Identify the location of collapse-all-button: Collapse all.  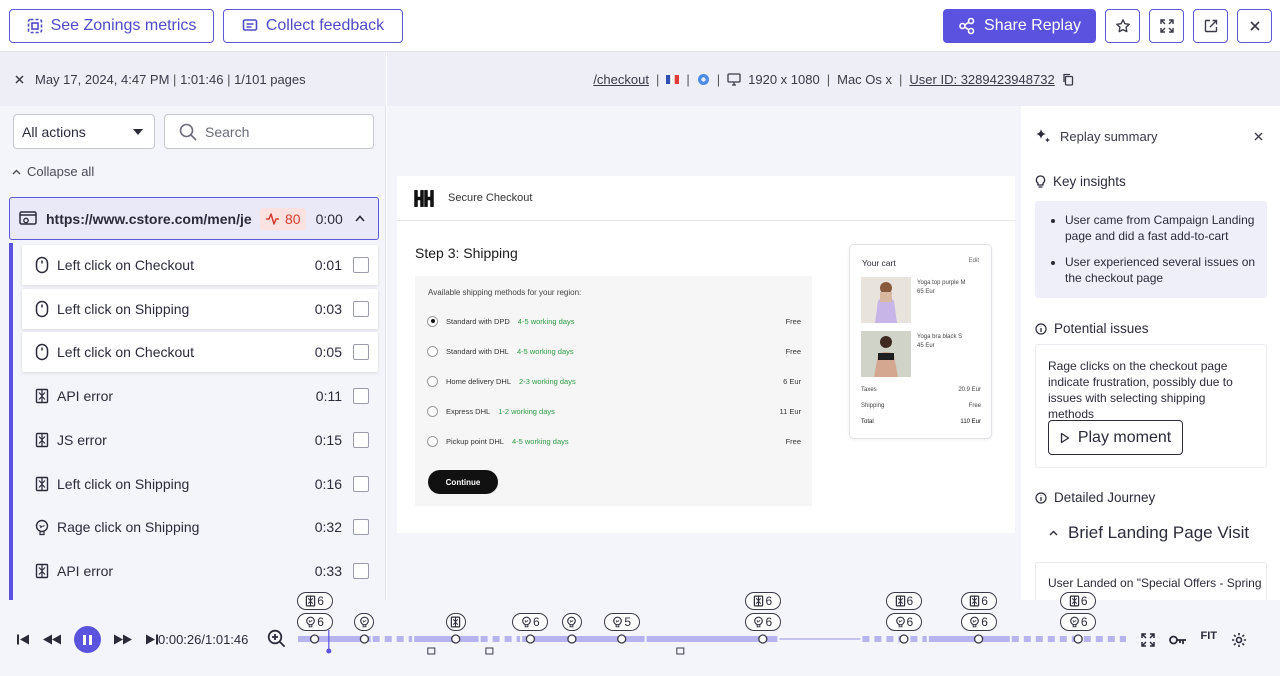
(53, 171).